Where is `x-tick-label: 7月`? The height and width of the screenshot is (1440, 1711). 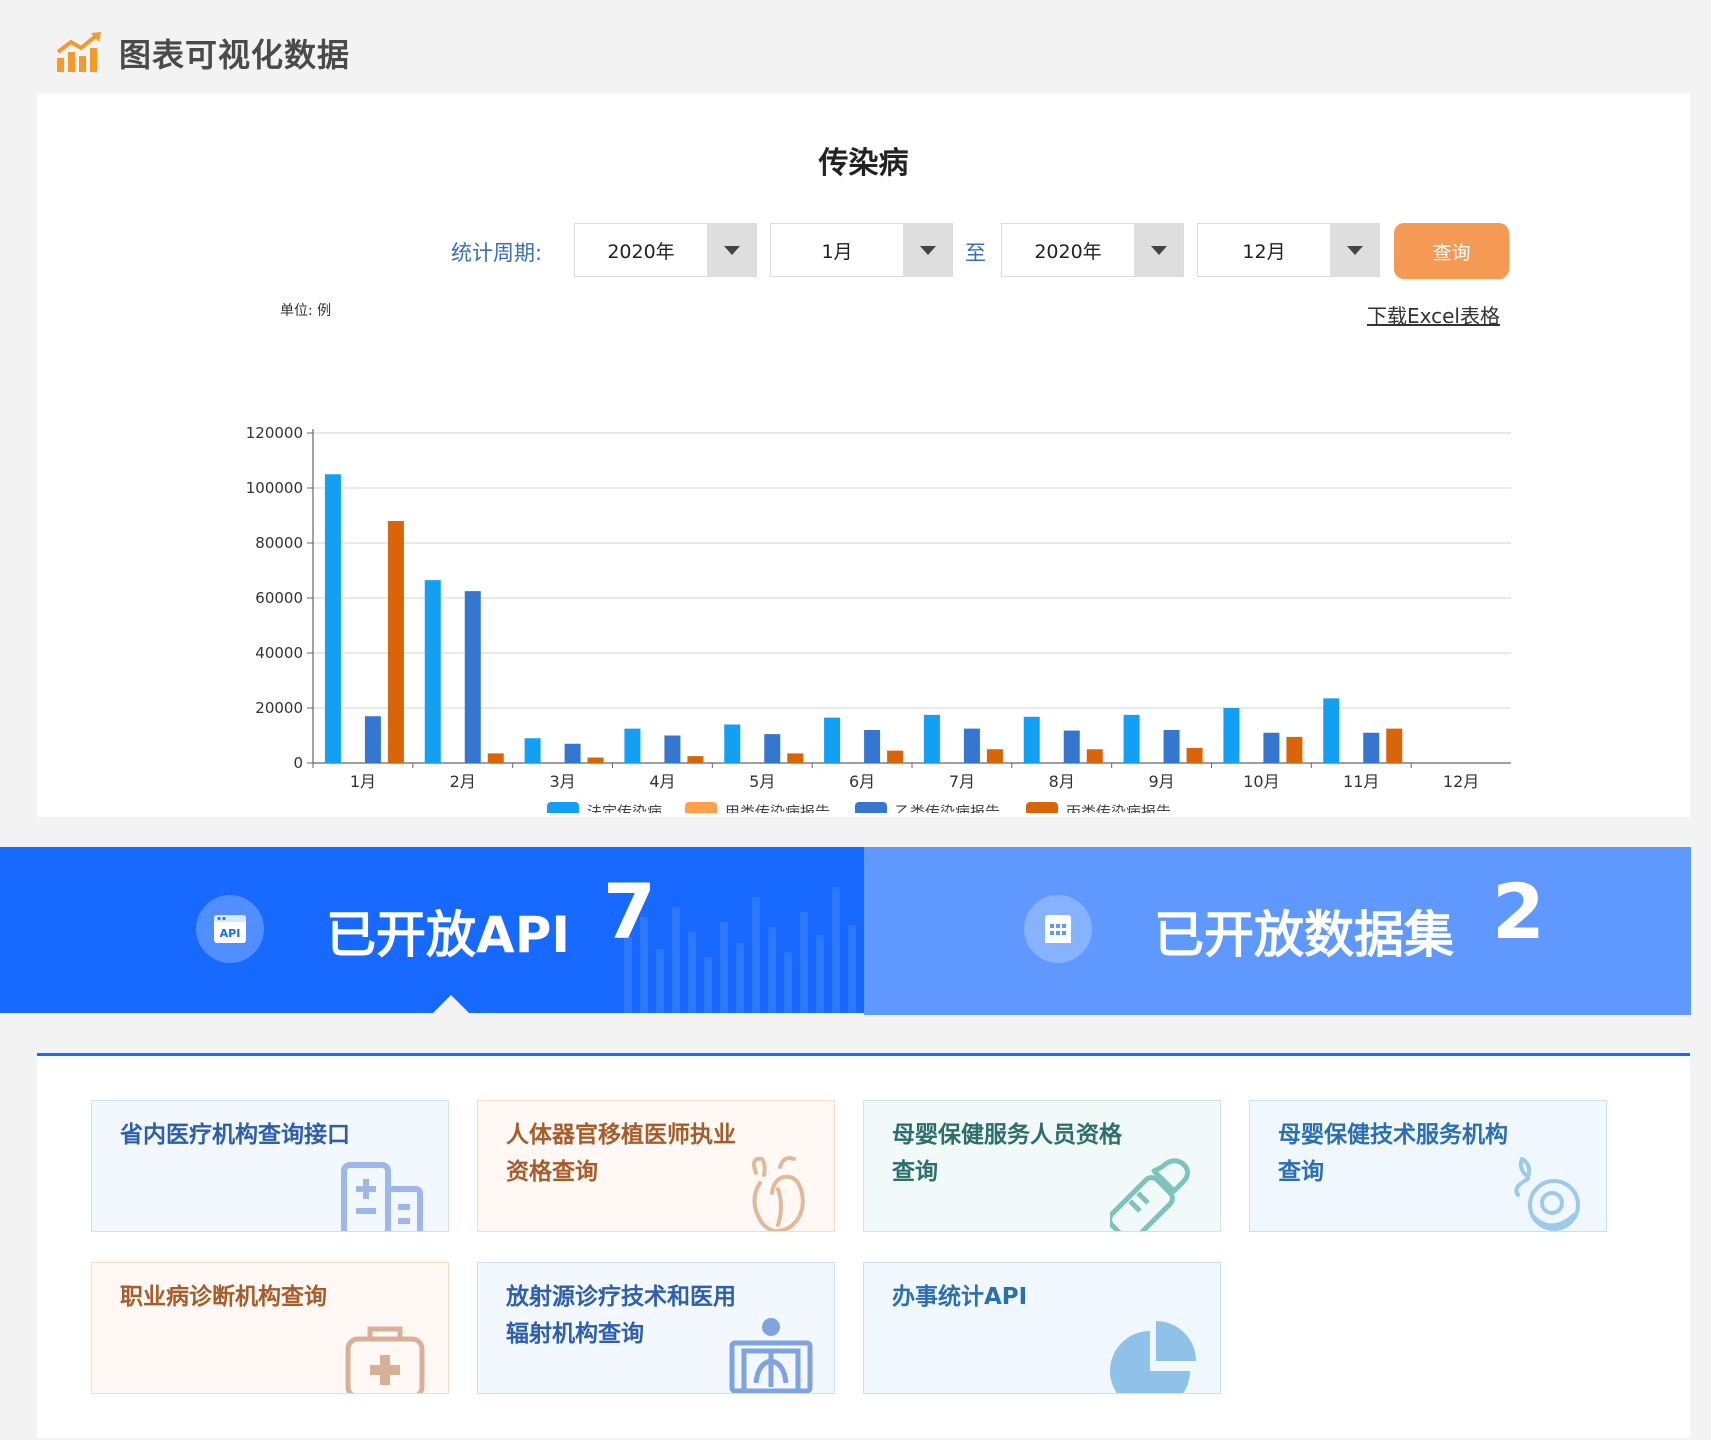 x-tick-label: 7月 is located at coordinates (962, 781).